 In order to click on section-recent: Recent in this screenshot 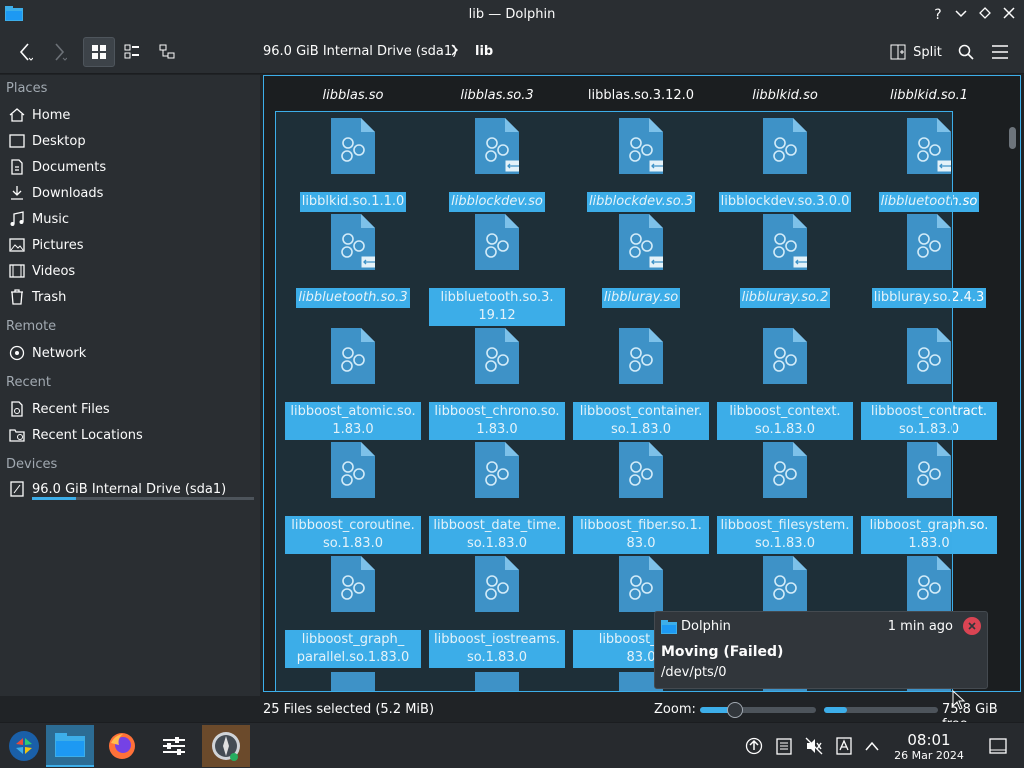, I will do `click(28, 382)`.